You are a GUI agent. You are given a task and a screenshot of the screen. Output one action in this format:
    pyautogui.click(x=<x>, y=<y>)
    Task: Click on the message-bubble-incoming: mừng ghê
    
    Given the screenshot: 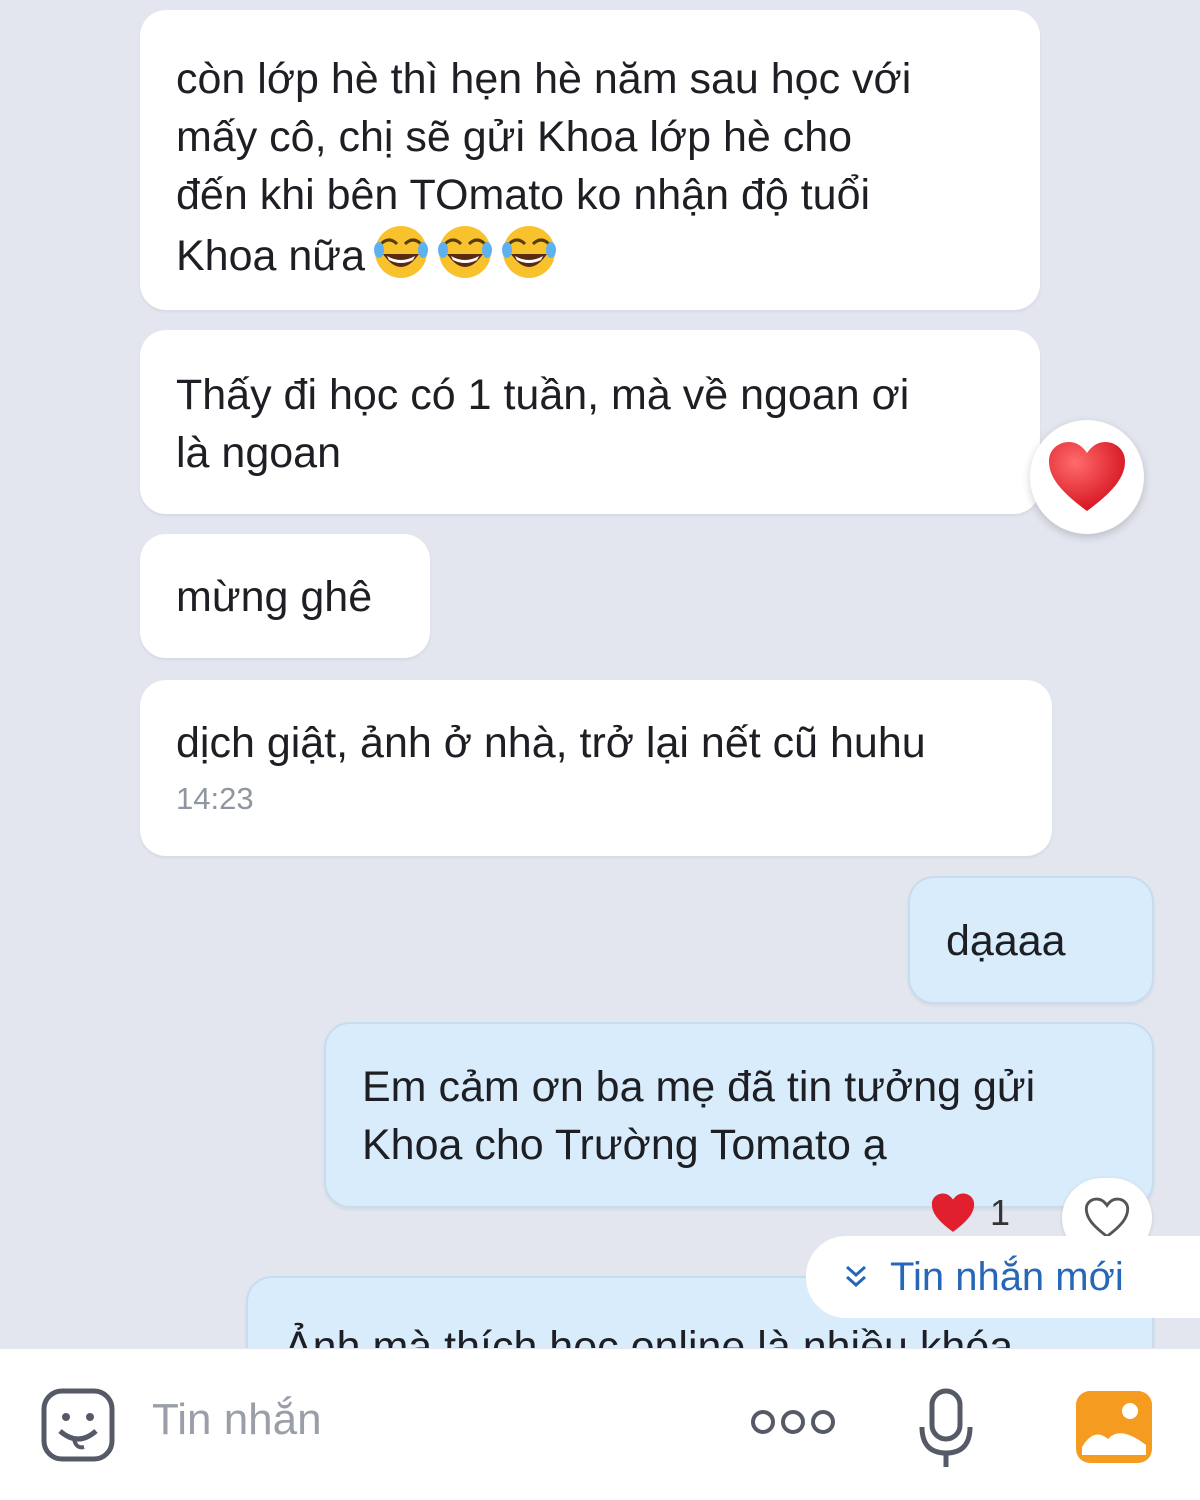 What is the action you would take?
    pyautogui.click(x=285, y=596)
    